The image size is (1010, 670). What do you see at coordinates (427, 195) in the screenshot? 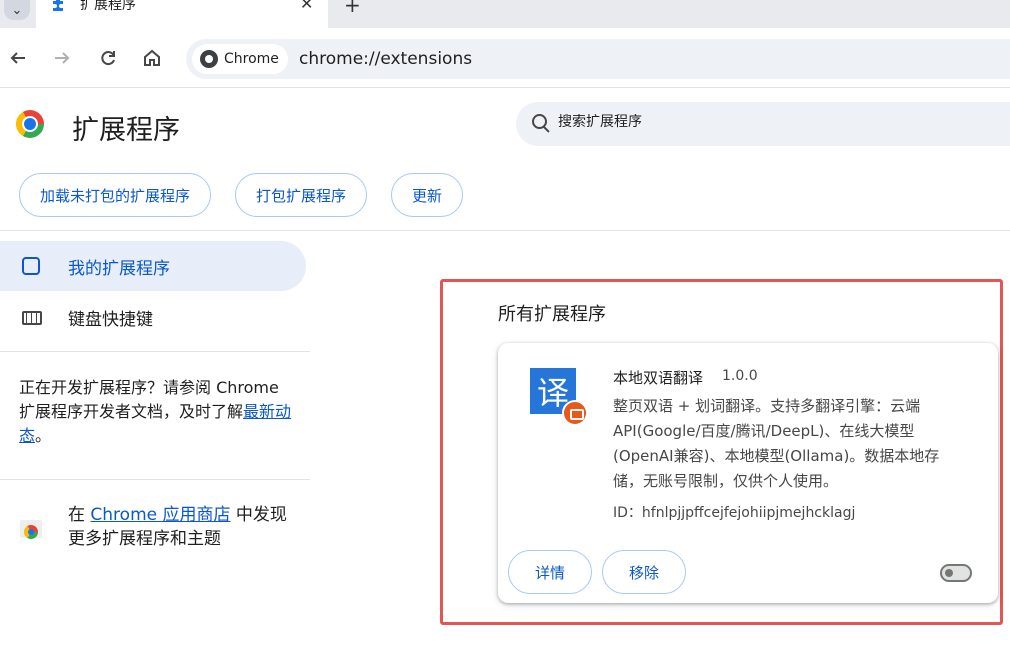
I see `update-button: 更新` at bounding box center [427, 195].